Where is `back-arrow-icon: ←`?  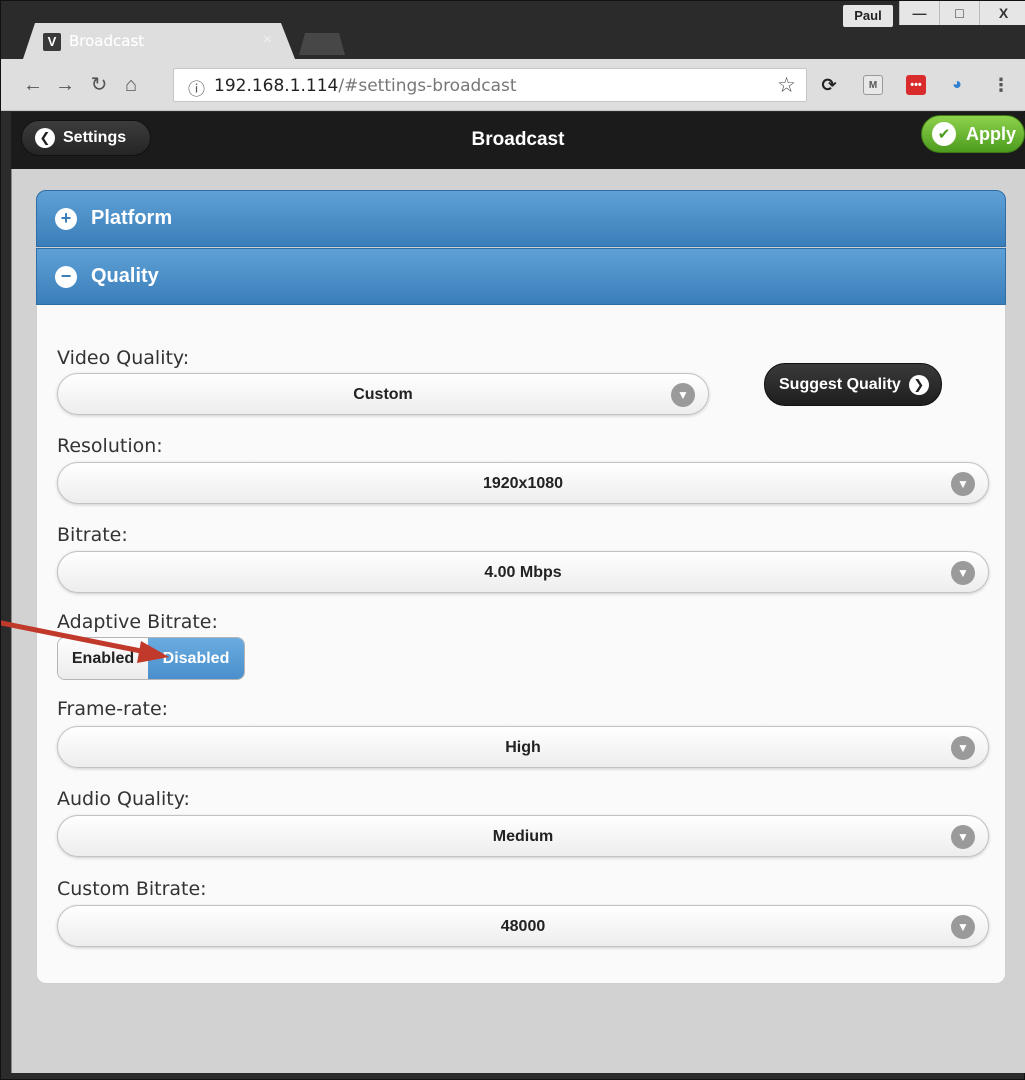
back-arrow-icon: ← is located at coordinates (33, 85).